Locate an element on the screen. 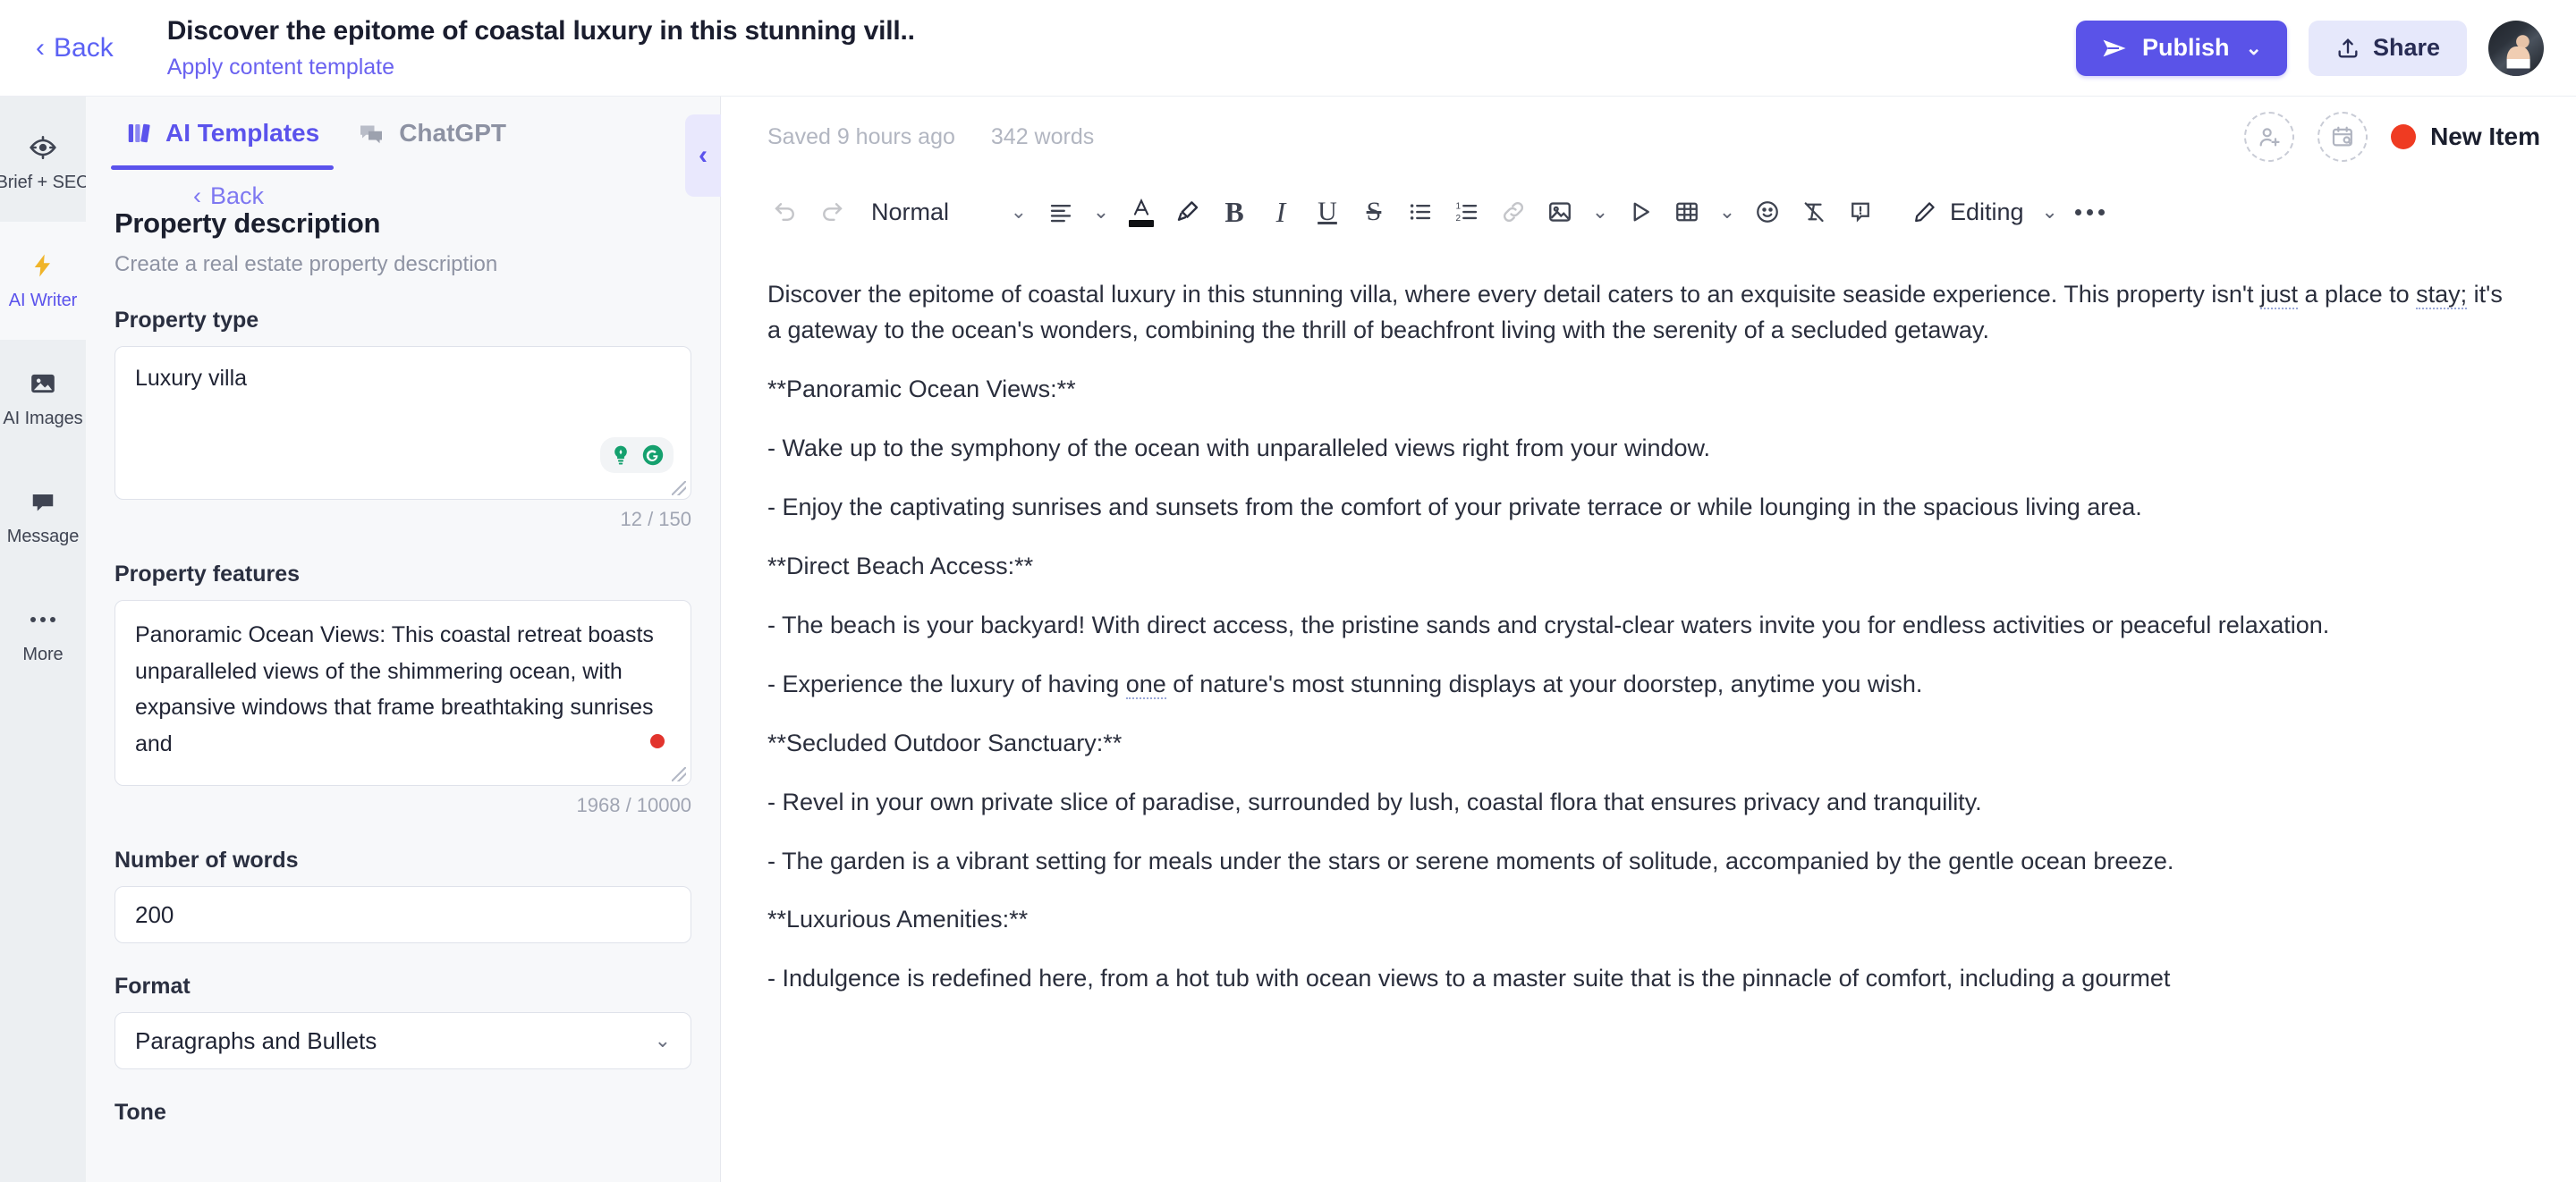 Image resolution: width=2576 pixels, height=1182 pixels. numbered-list-button: 1 2 is located at coordinates (1466, 211).